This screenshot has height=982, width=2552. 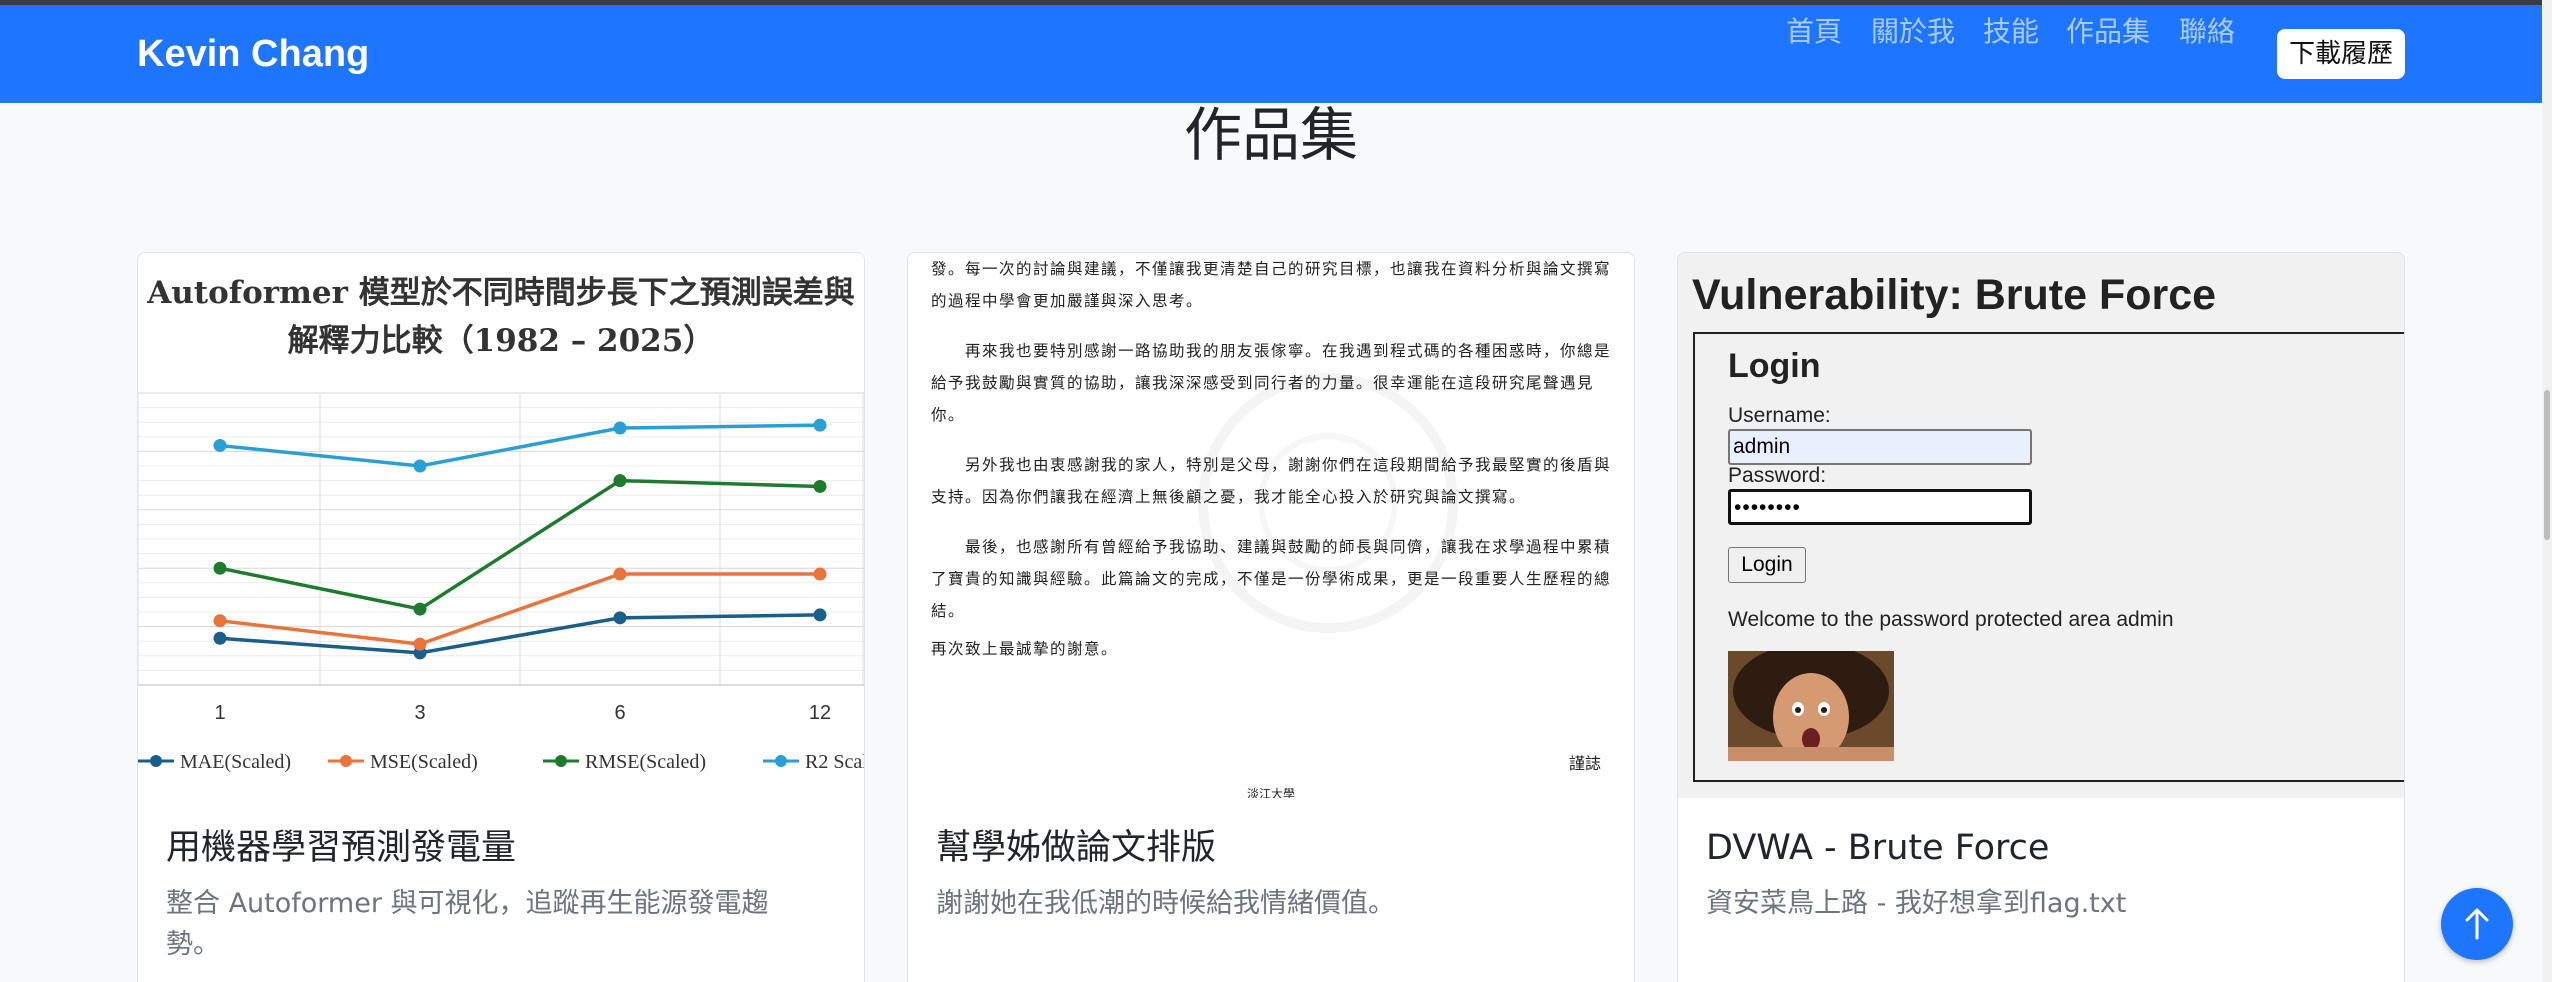 What do you see at coordinates (1814, 32) in the screenshot?
I see `nav-link-home: 首頁` at bounding box center [1814, 32].